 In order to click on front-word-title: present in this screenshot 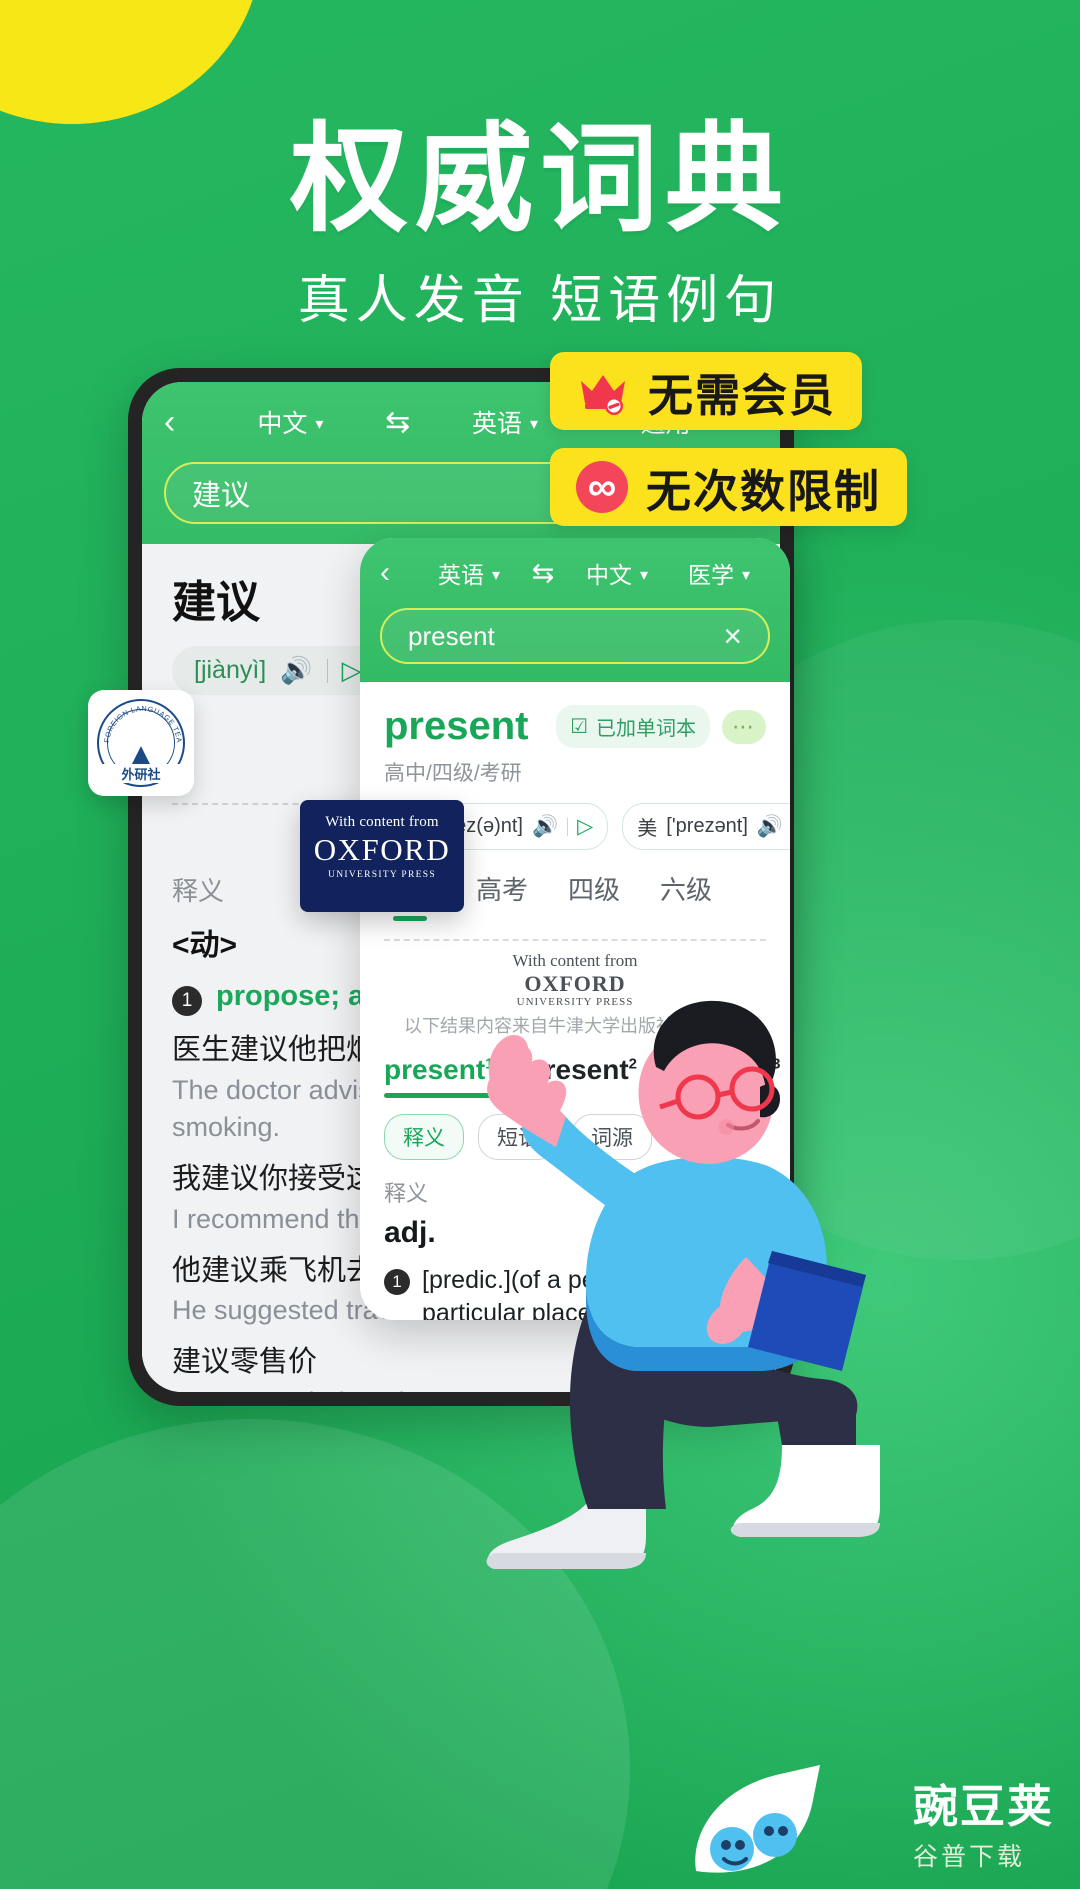, I will do `click(456, 726)`.